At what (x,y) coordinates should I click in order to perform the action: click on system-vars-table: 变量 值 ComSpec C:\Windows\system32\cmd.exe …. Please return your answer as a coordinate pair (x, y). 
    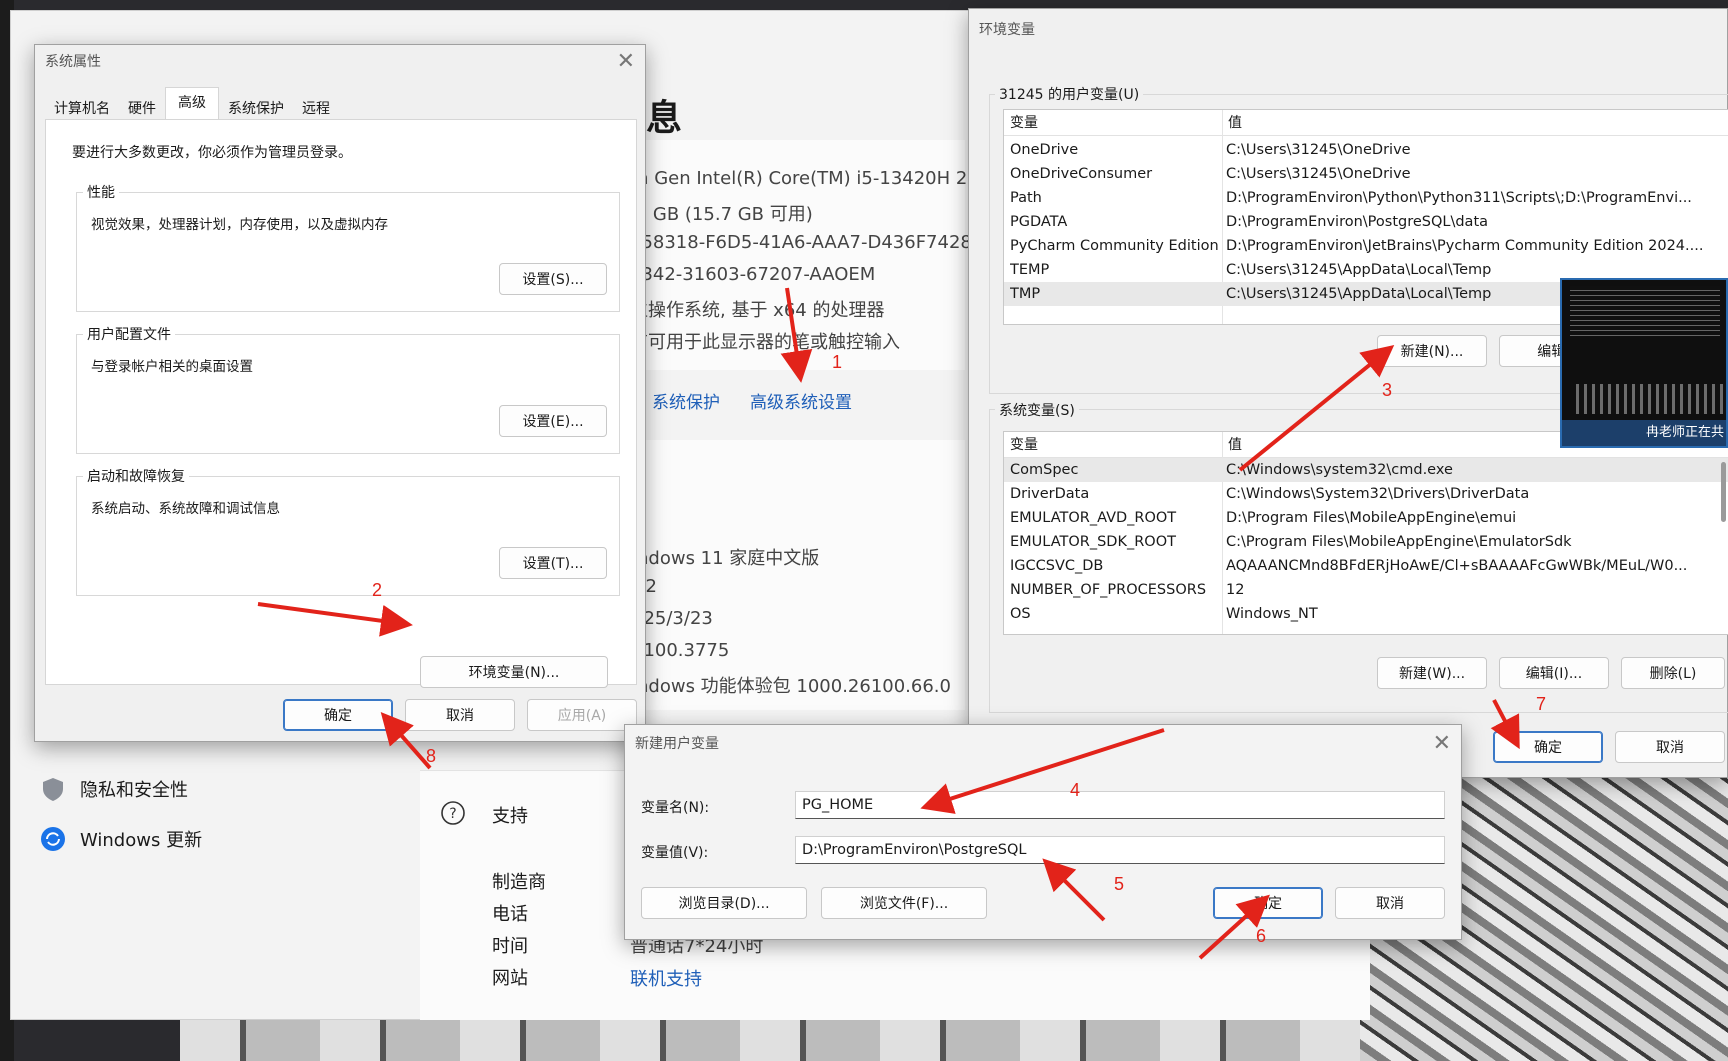
    Looking at the image, I should click on (1365, 533).